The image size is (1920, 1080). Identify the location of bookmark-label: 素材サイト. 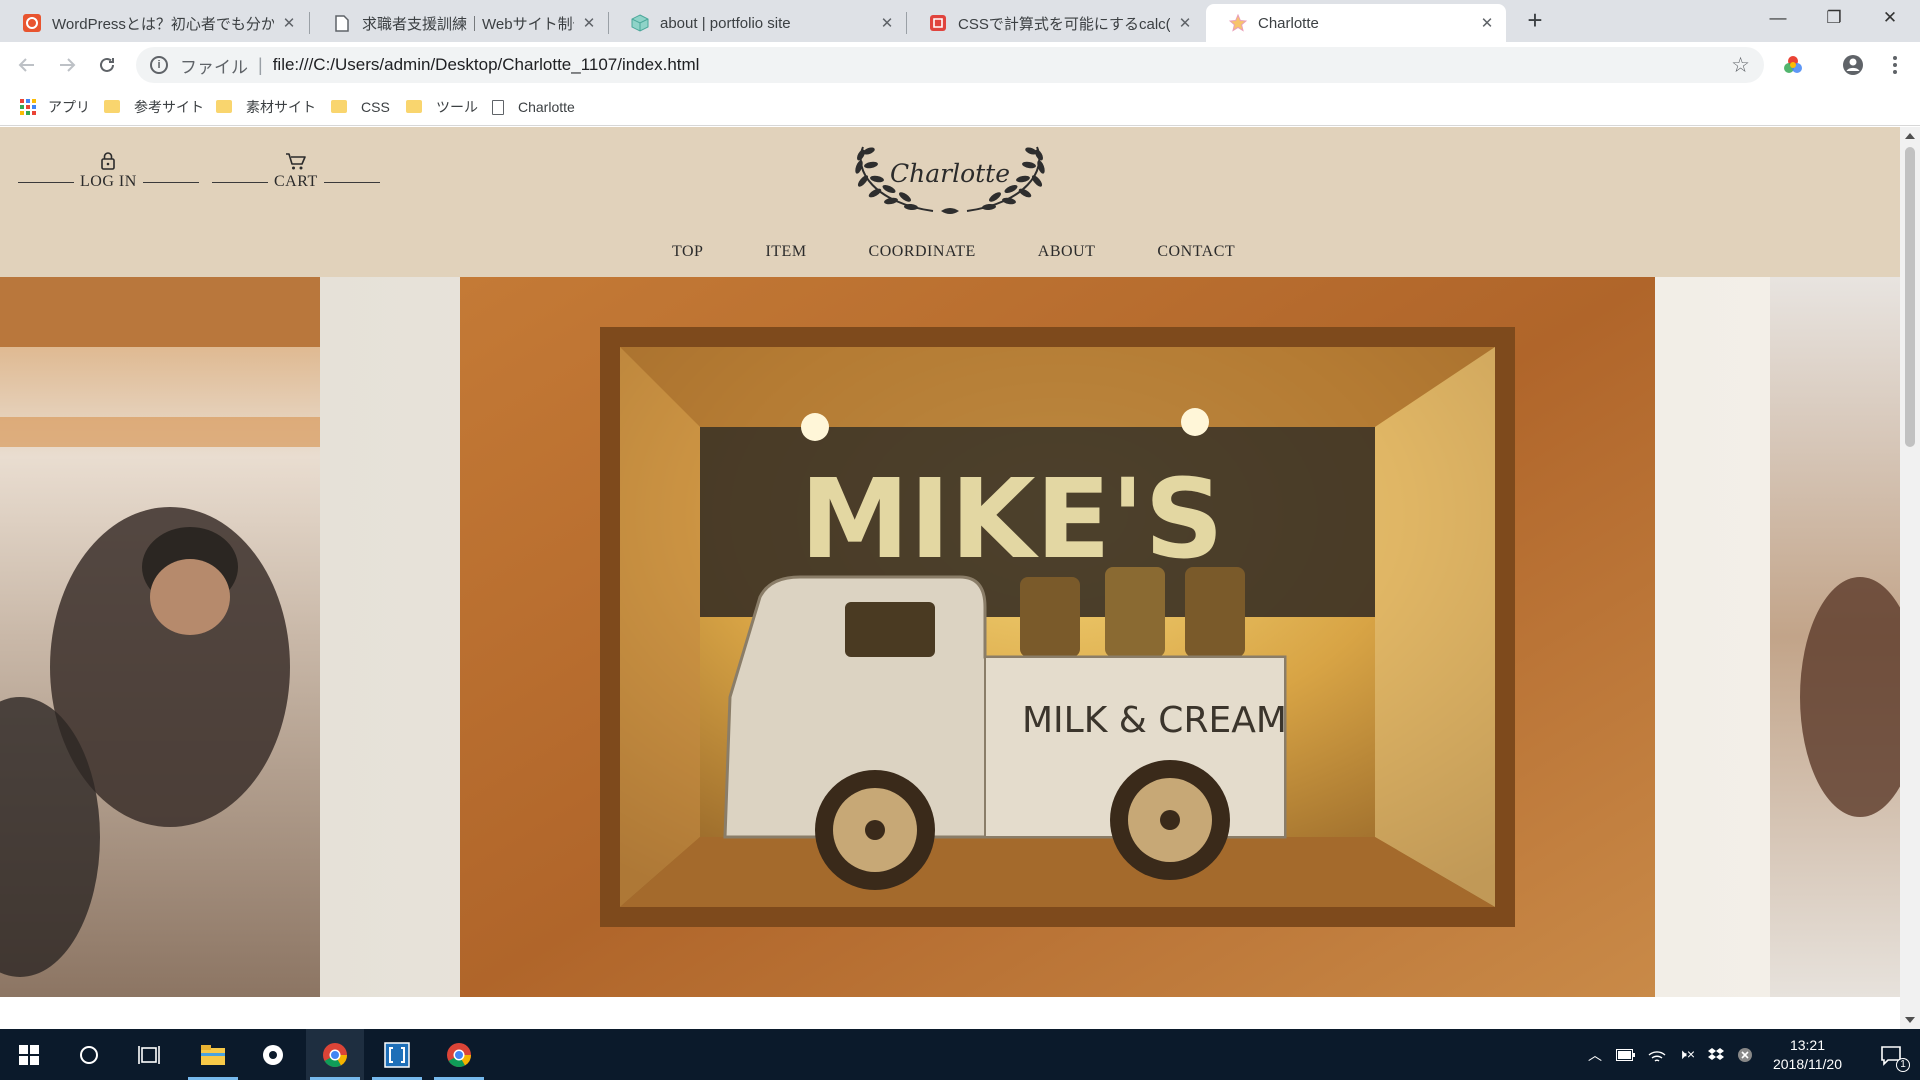
(281, 107).